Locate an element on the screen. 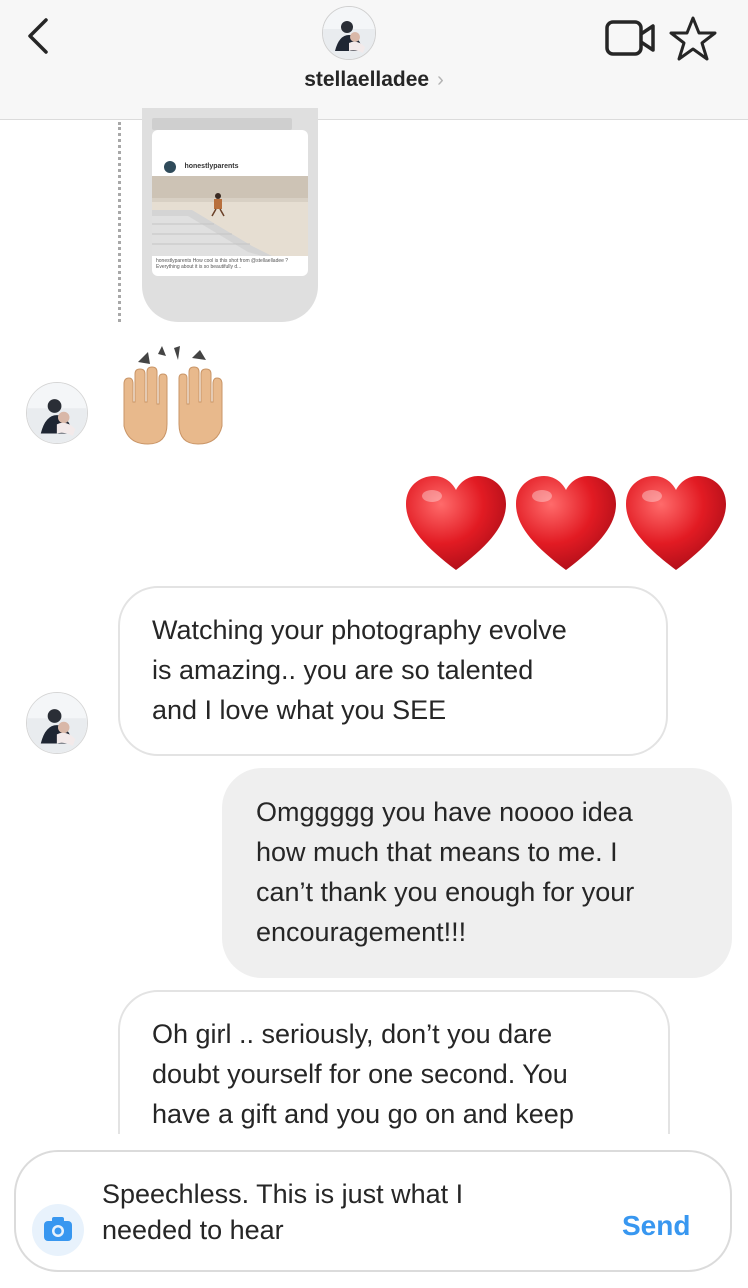  camera-icon is located at coordinates (58, 1229).